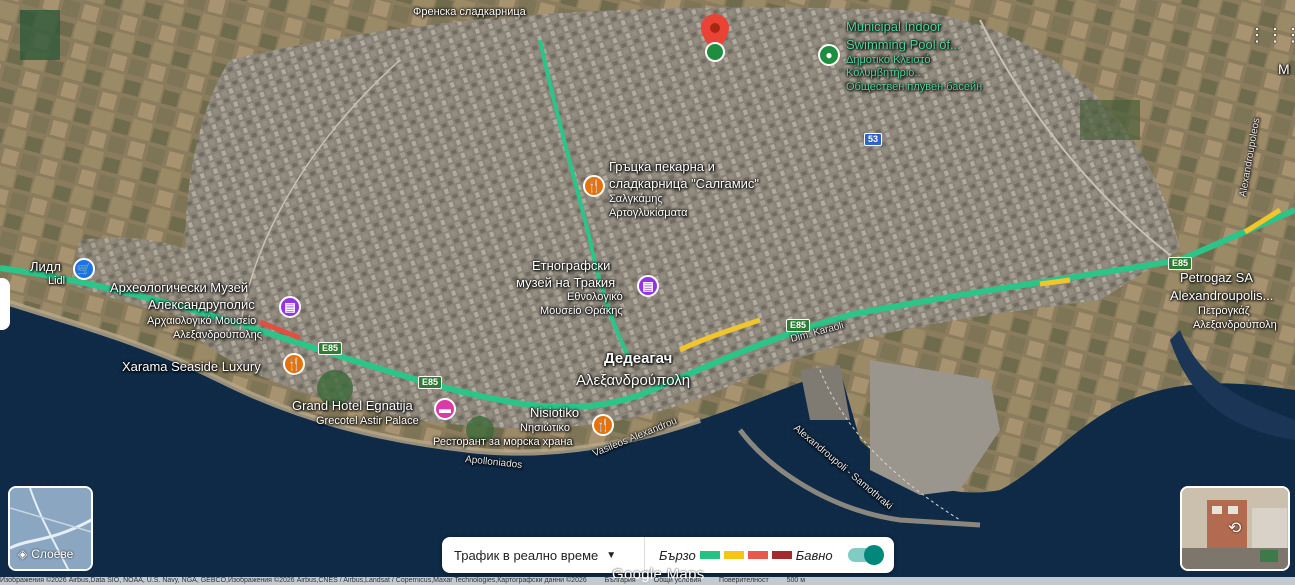  Describe the element at coordinates (648, 213) in the screenshot. I see `poi-bakery-gr2: Αρτογλυκίσματα` at that location.